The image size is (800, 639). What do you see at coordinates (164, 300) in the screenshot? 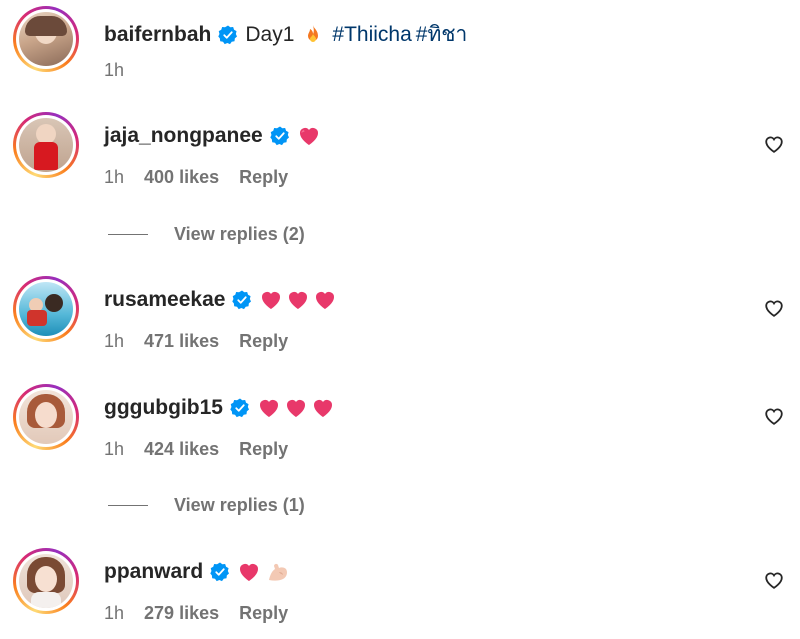
I see `comment-username: rusameekae` at bounding box center [164, 300].